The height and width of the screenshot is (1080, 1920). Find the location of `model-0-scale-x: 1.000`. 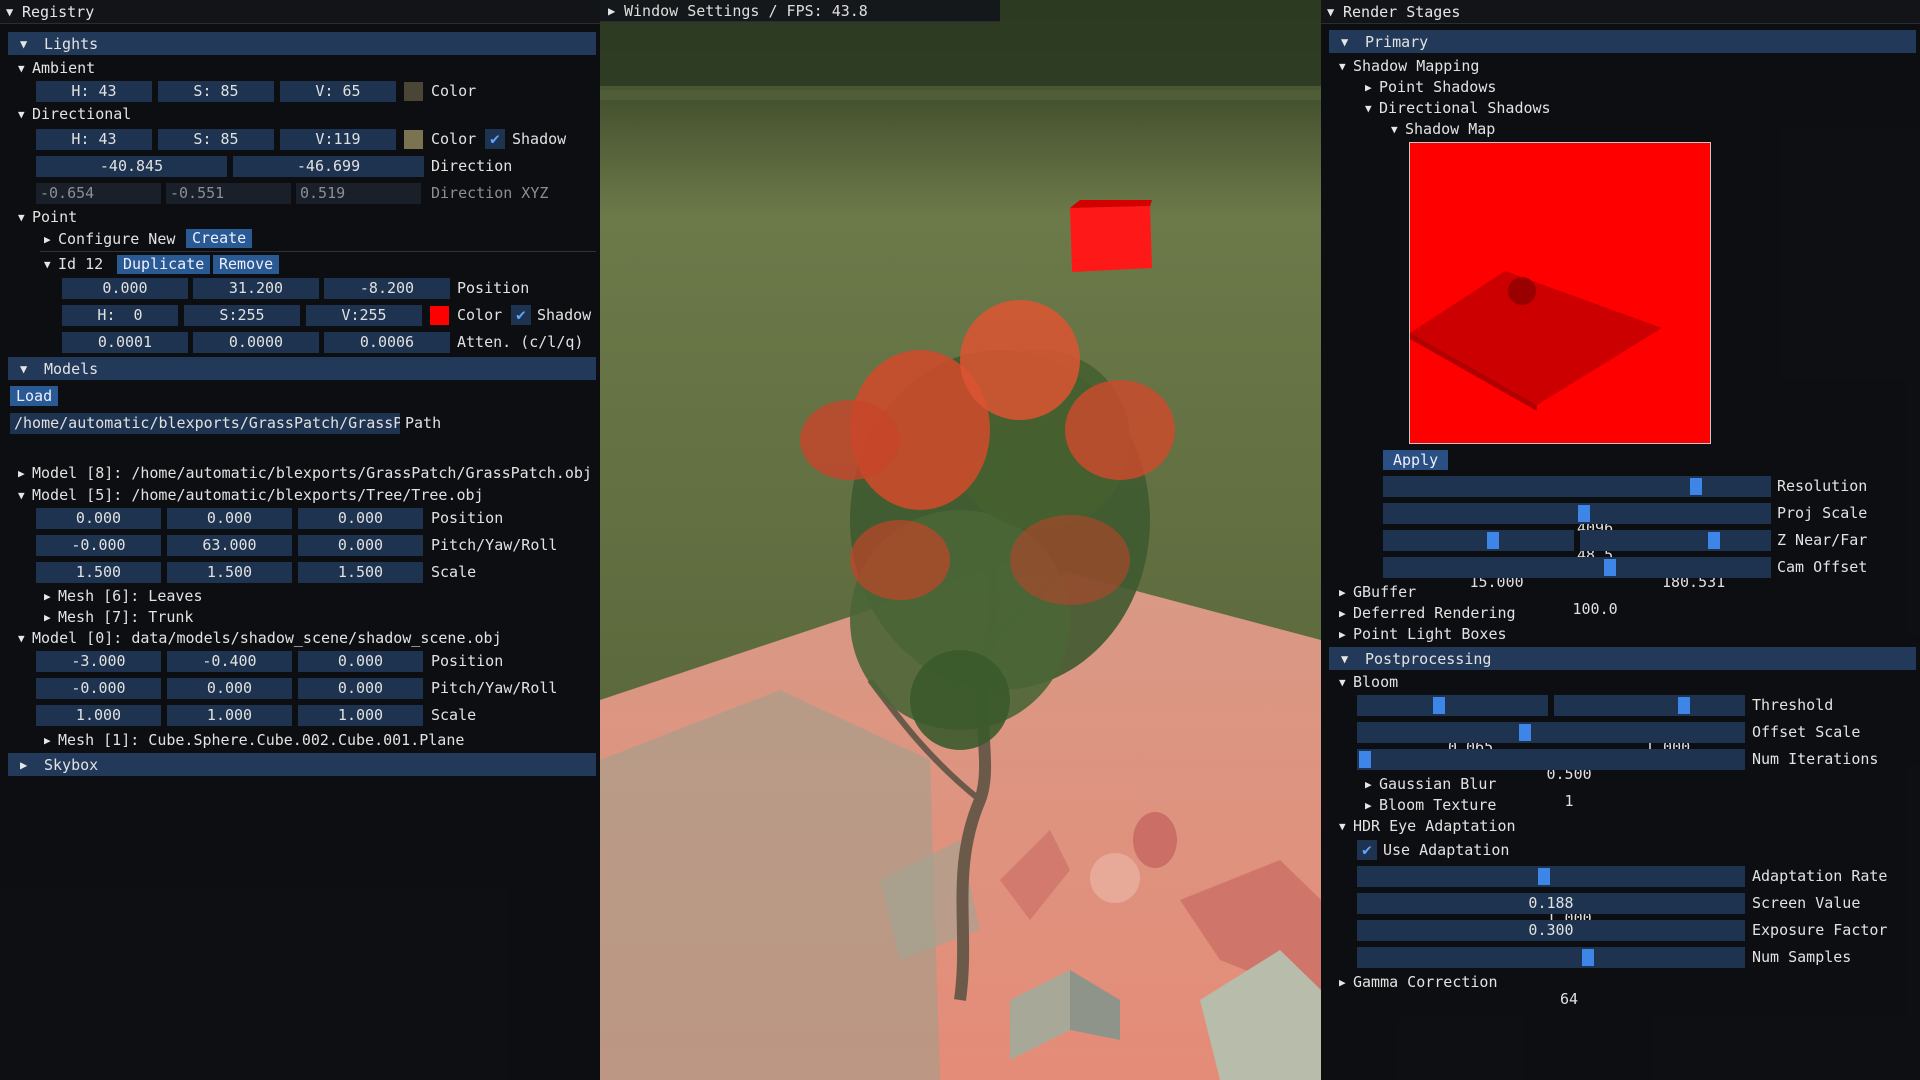

model-0-scale-x: 1.000 is located at coordinates (98, 715).